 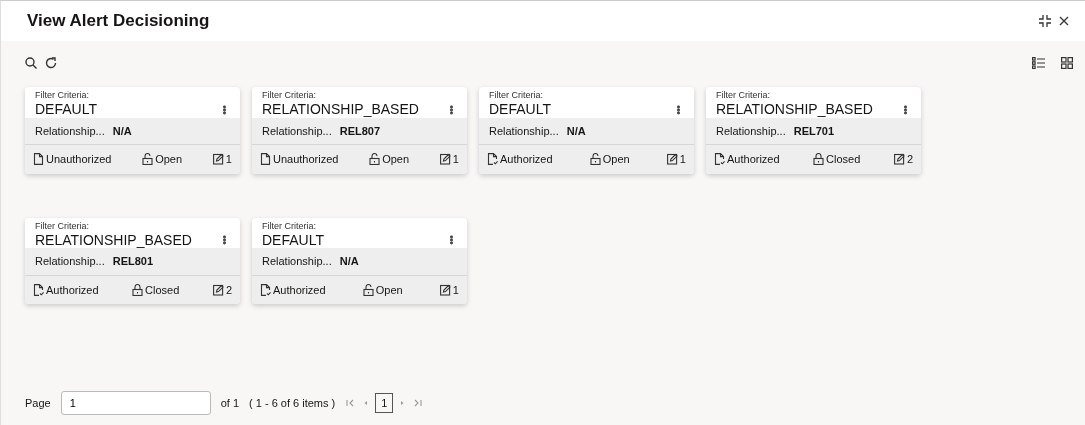 I want to click on close-icon, so click(x=1064, y=21).